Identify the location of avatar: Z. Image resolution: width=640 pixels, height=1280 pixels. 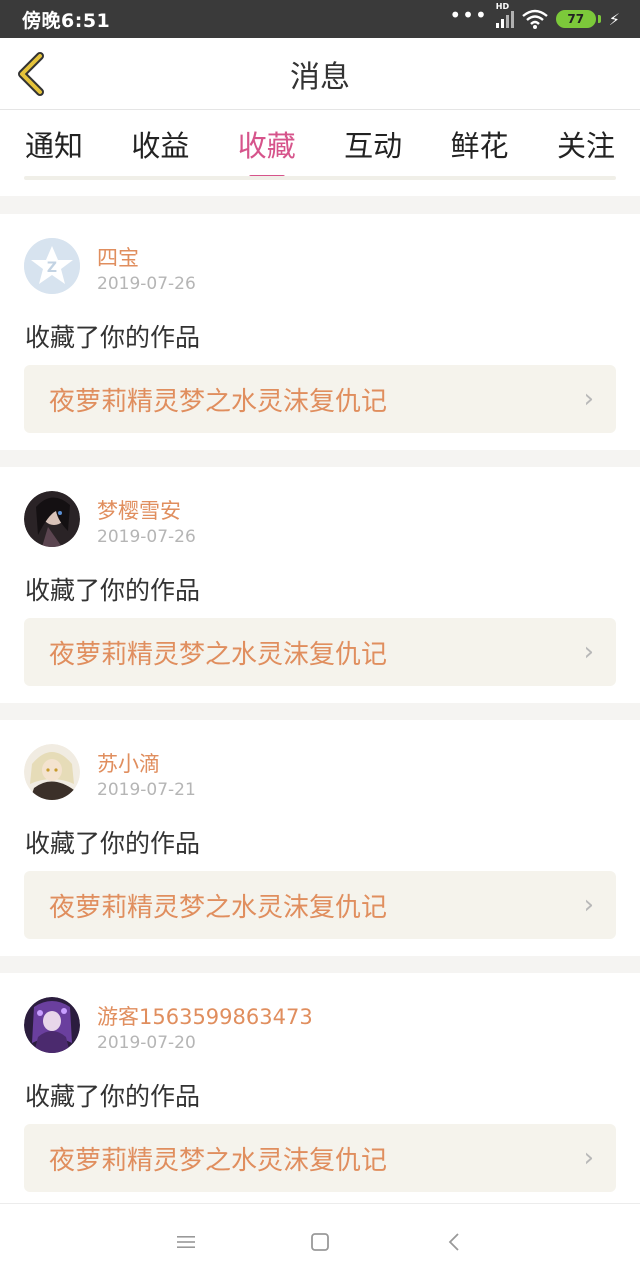
(52, 266).